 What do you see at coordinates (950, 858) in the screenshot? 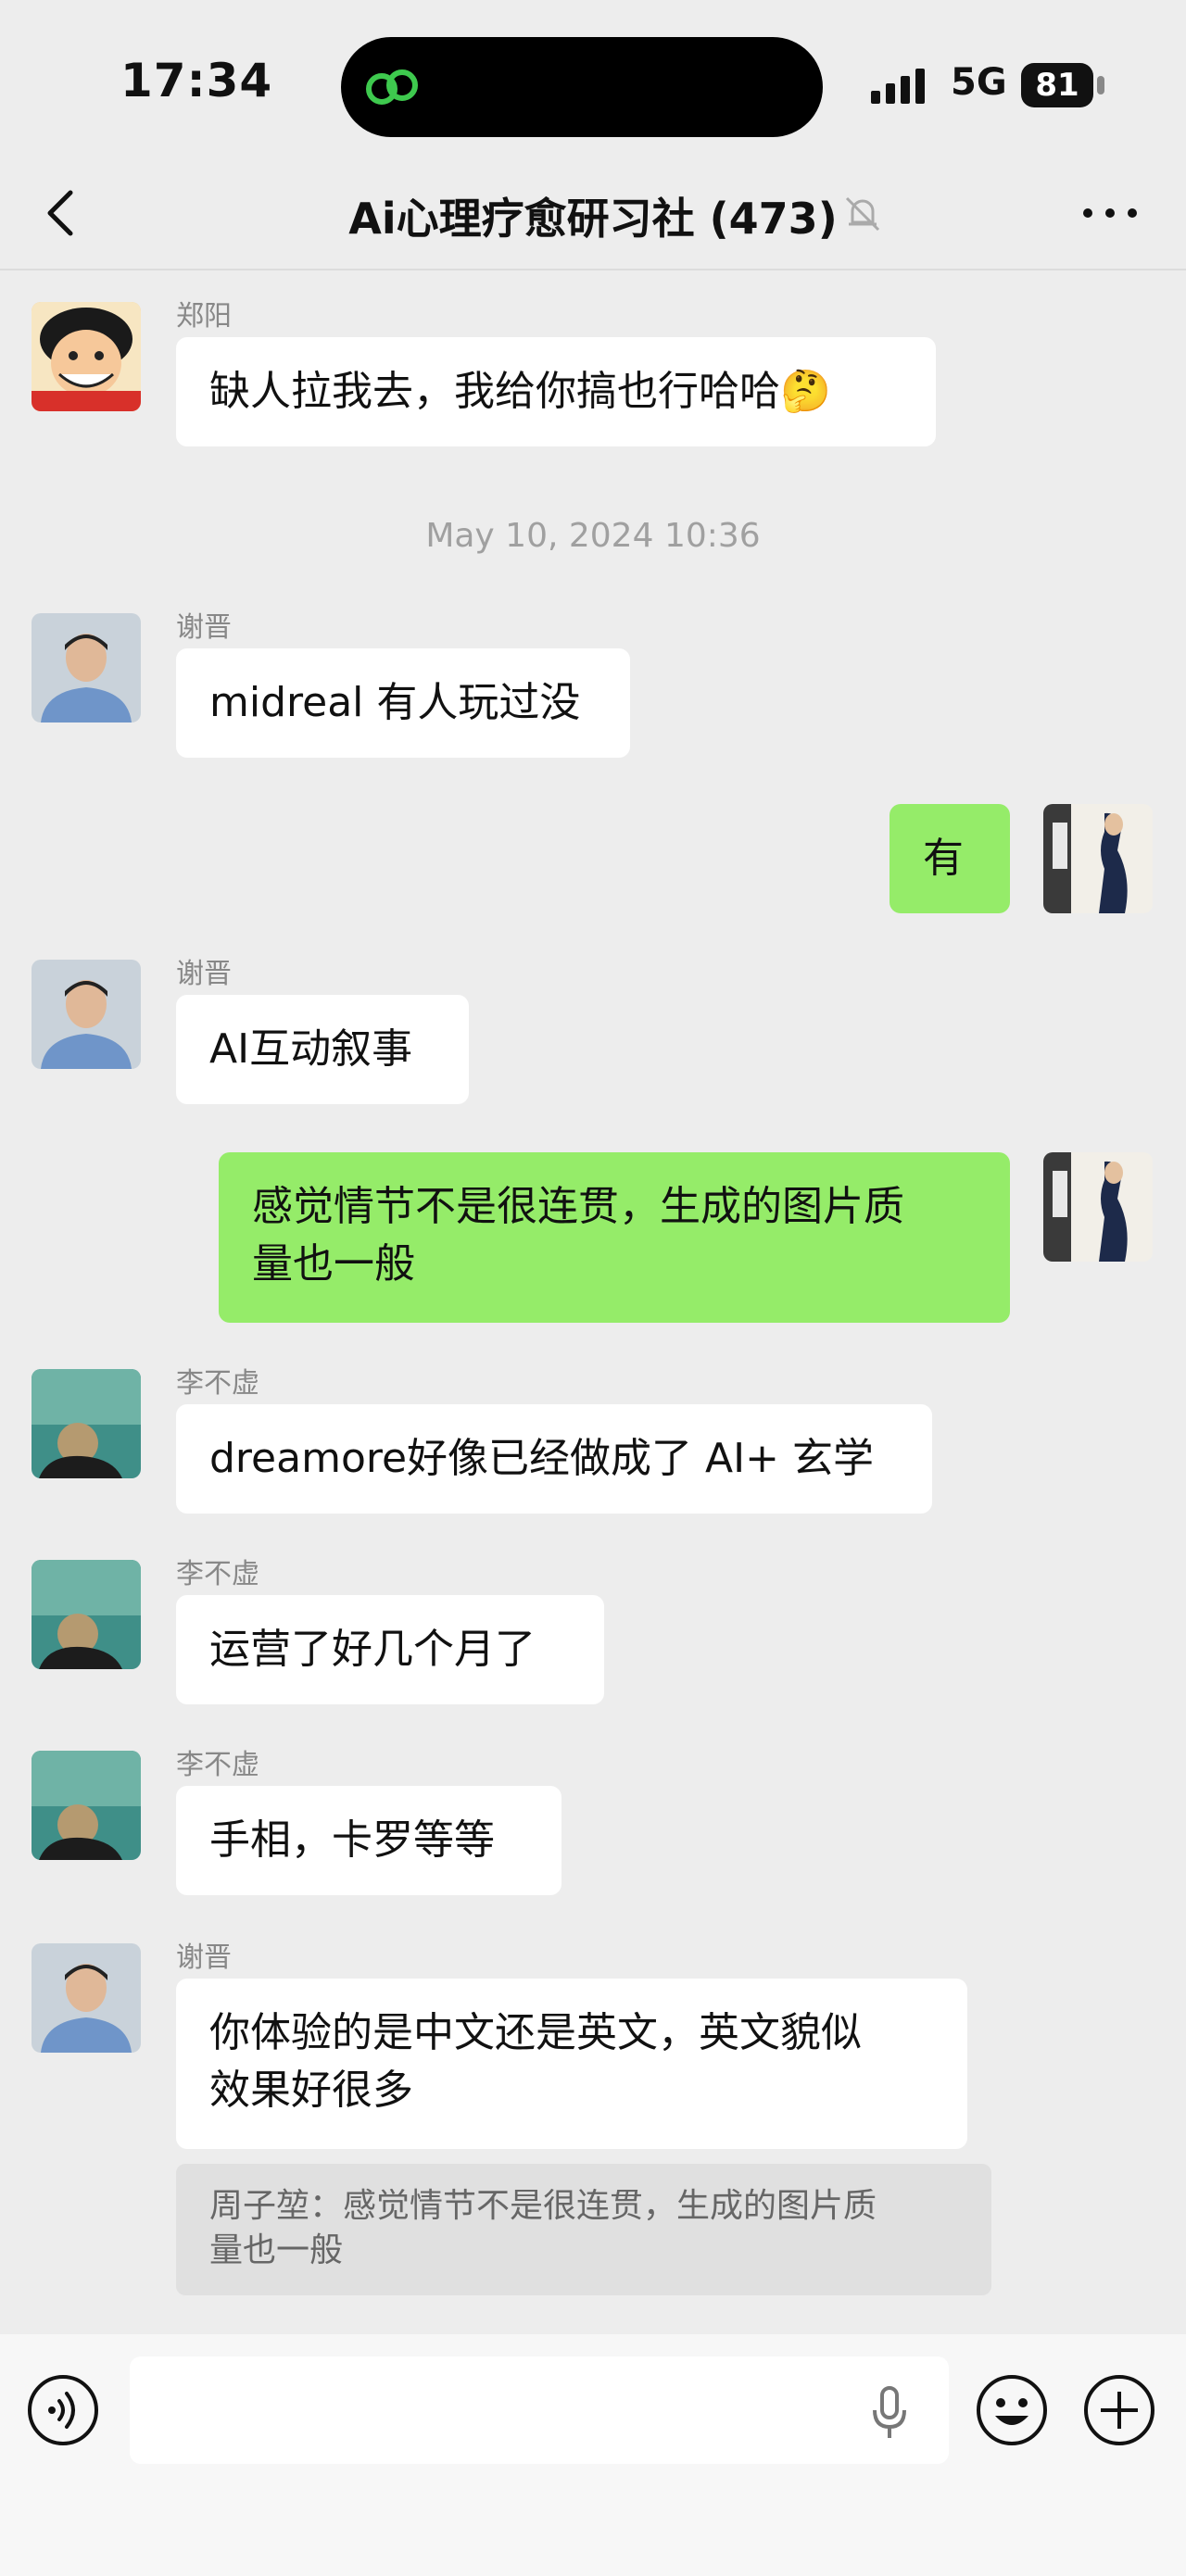
I see `my-message-bubble: 有` at bounding box center [950, 858].